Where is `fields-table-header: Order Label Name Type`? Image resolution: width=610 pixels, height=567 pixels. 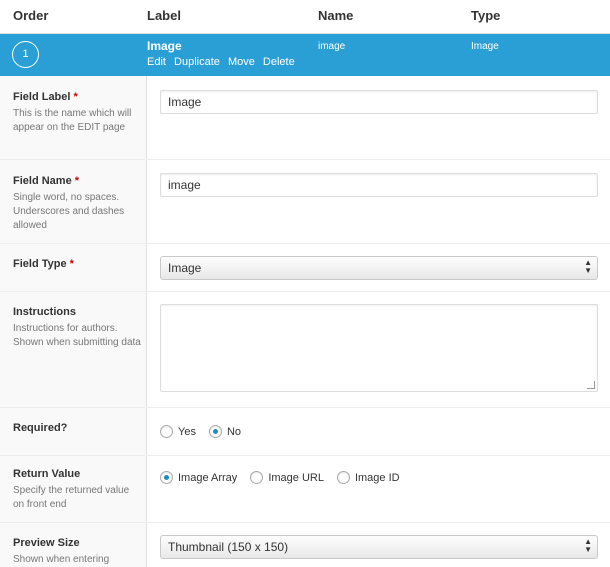
fields-table-header: Order Label Name Type is located at coordinates (305, 17).